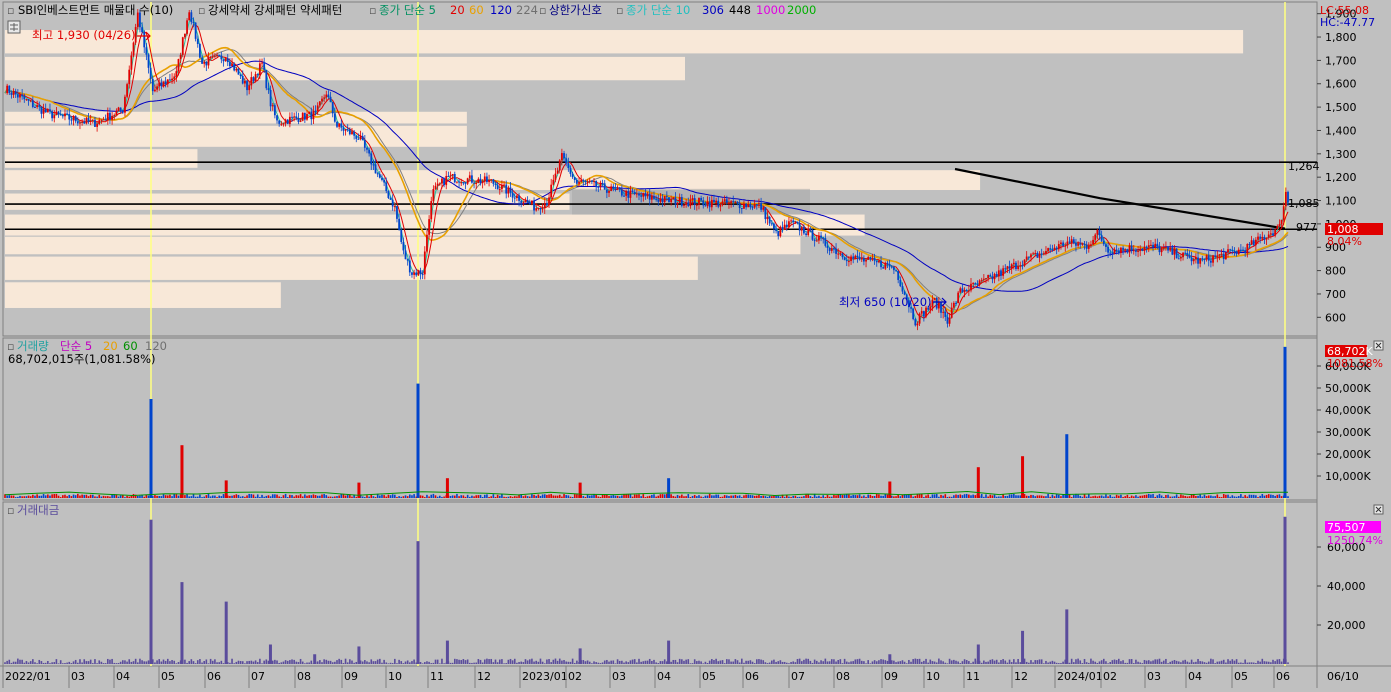  What do you see at coordinates (407, 10) in the screenshot?
I see `ma-label: 종가 단순 5` at bounding box center [407, 10].